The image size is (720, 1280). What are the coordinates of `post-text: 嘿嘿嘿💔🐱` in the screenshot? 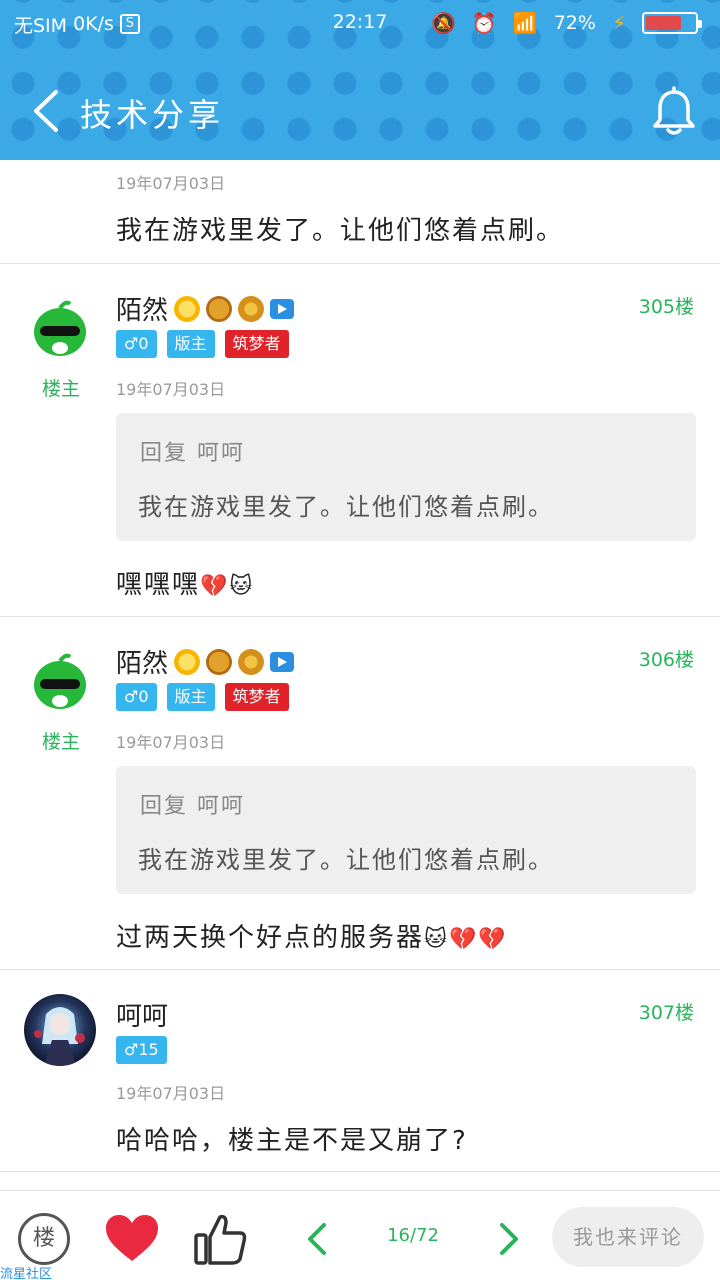 It's located at (185, 582).